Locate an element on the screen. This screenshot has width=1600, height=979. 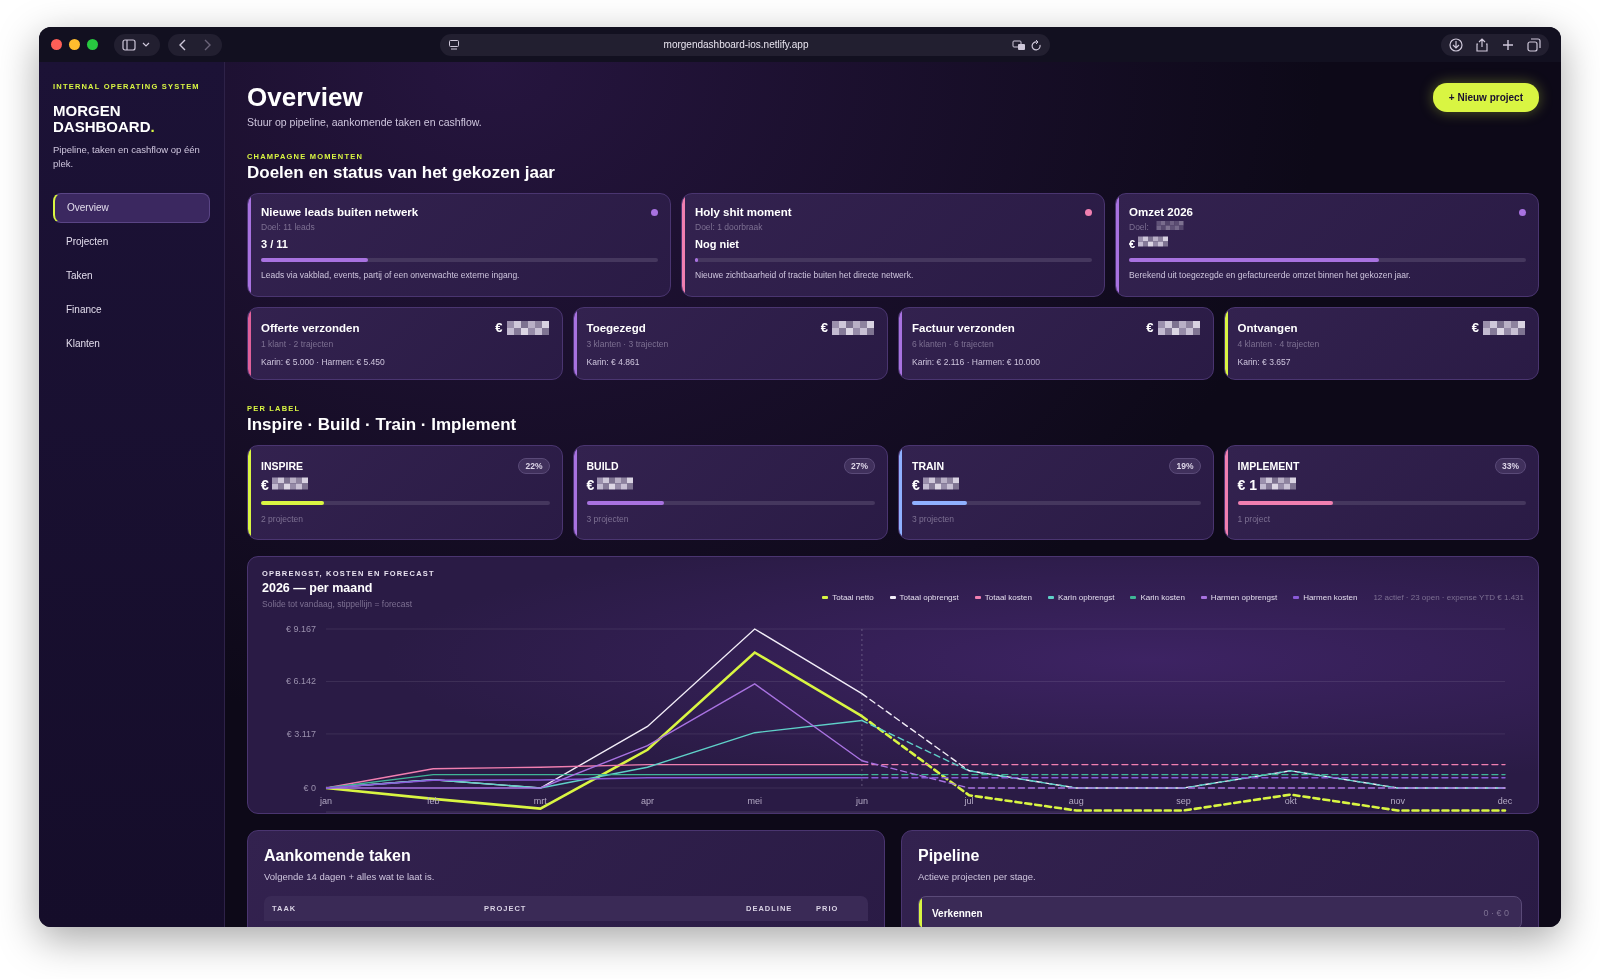
goal-target: Doel: is located at coordinates (1139, 227).